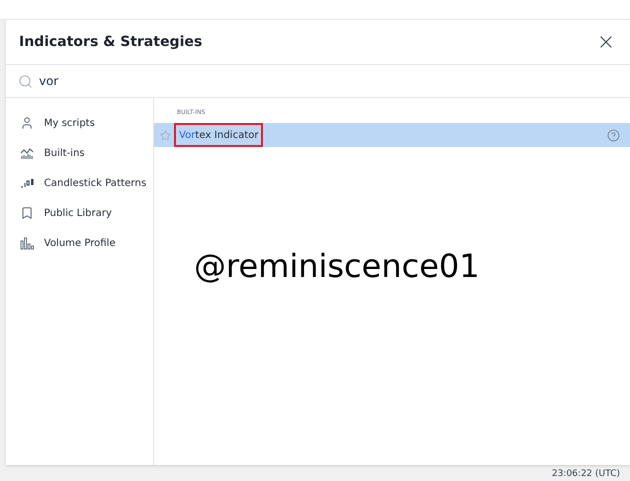 Image resolution: width=630 pixels, height=481 pixels. What do you see at coordinates (165, 135) in the screenshot?
I see `star-icon` at bounding box center [165, 135].